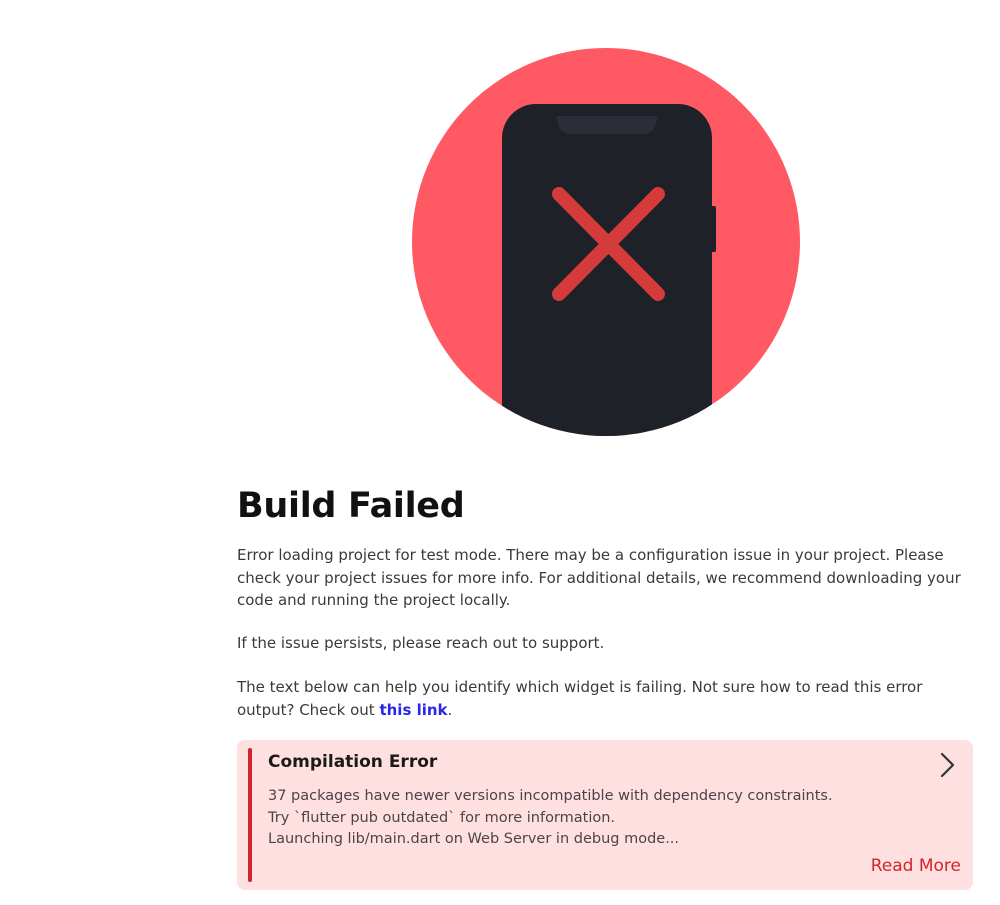  I want to click on error-accent-bar, so click(250, 815).